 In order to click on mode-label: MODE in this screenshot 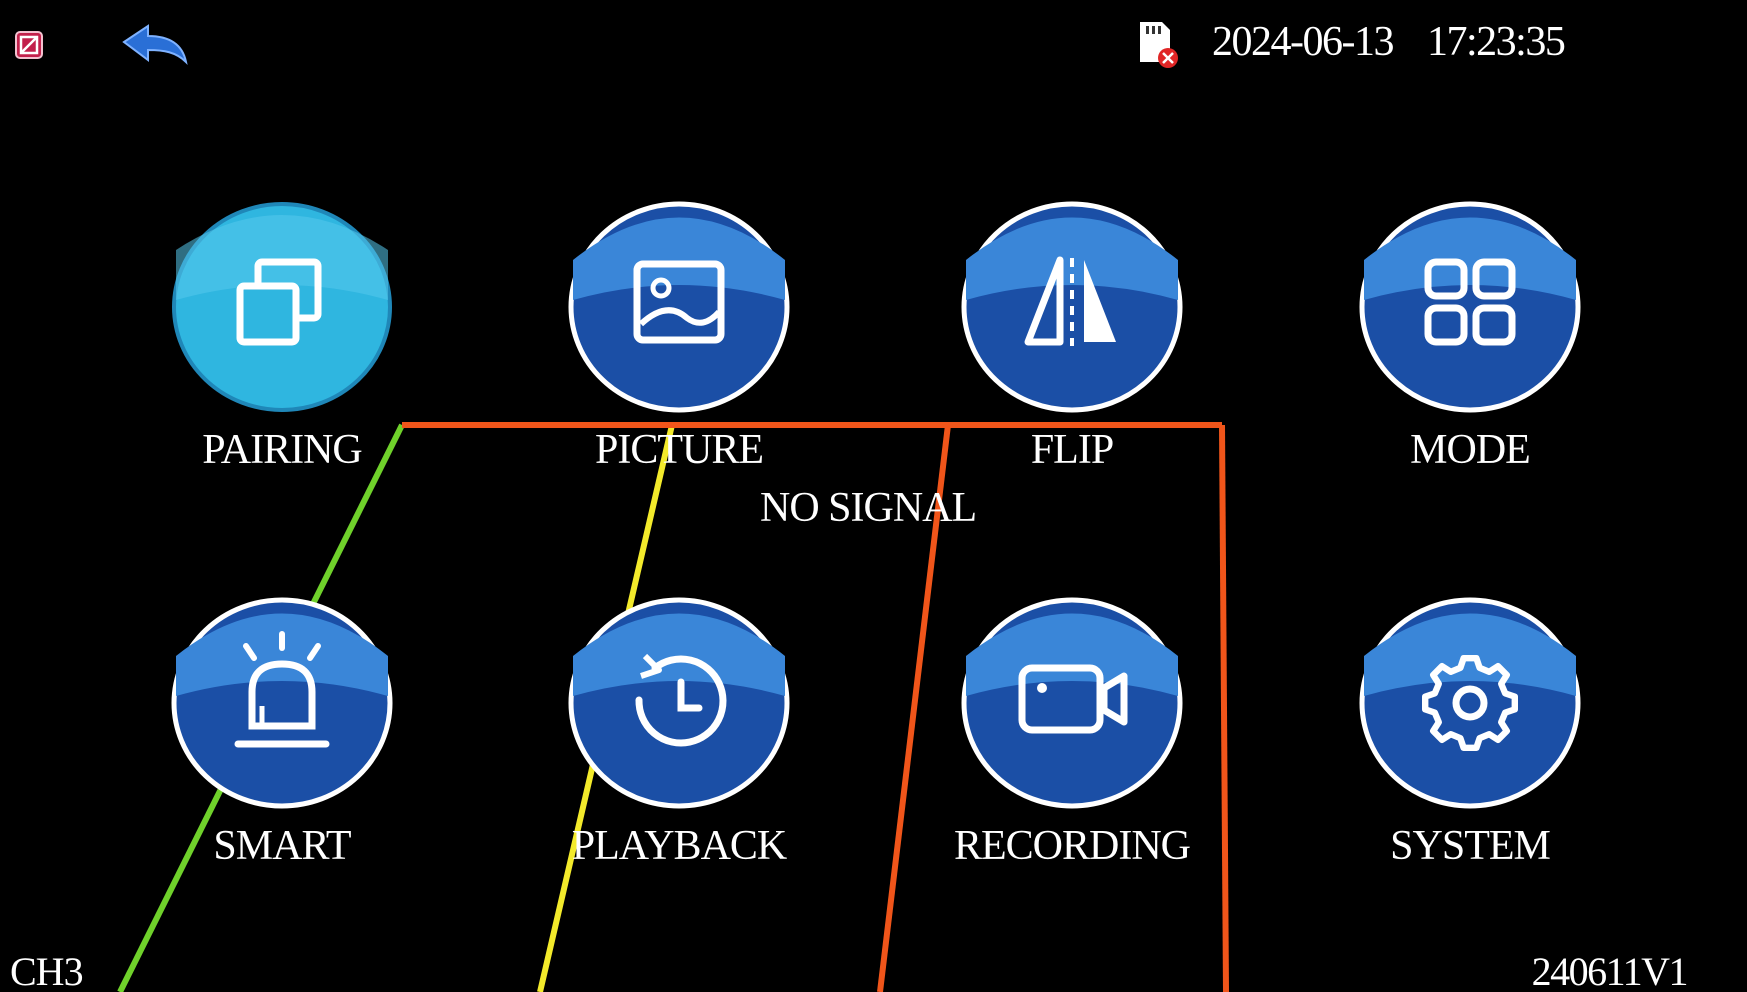, I will do `click(1470, 450)`.